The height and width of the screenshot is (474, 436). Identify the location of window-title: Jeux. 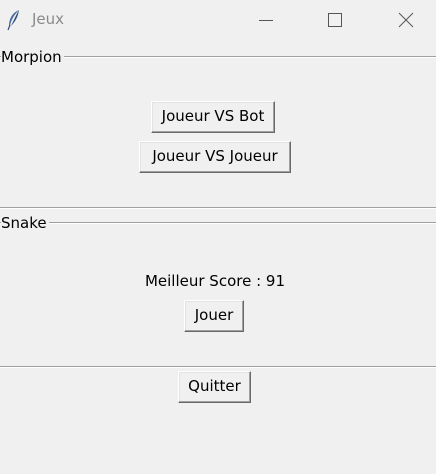
(48, 19).